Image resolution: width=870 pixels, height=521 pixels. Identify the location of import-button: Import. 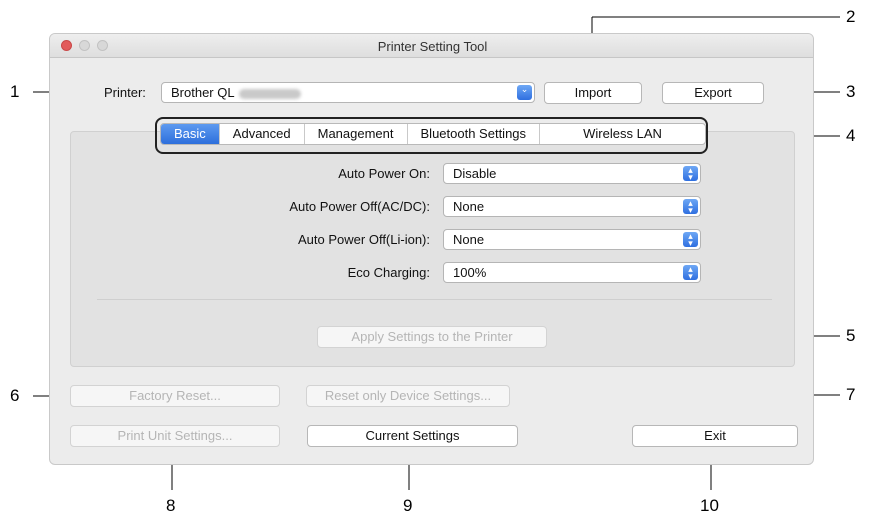
(593, 93).